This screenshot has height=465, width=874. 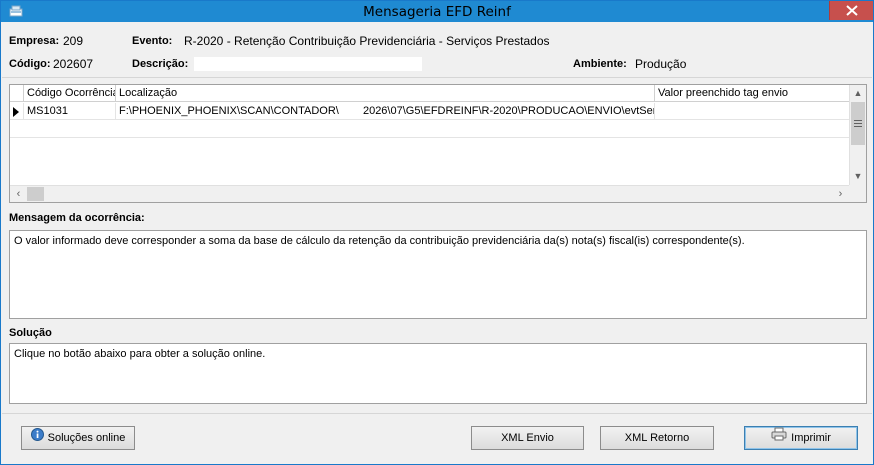 I want to click on info-icon, so click(x=37, y=438).